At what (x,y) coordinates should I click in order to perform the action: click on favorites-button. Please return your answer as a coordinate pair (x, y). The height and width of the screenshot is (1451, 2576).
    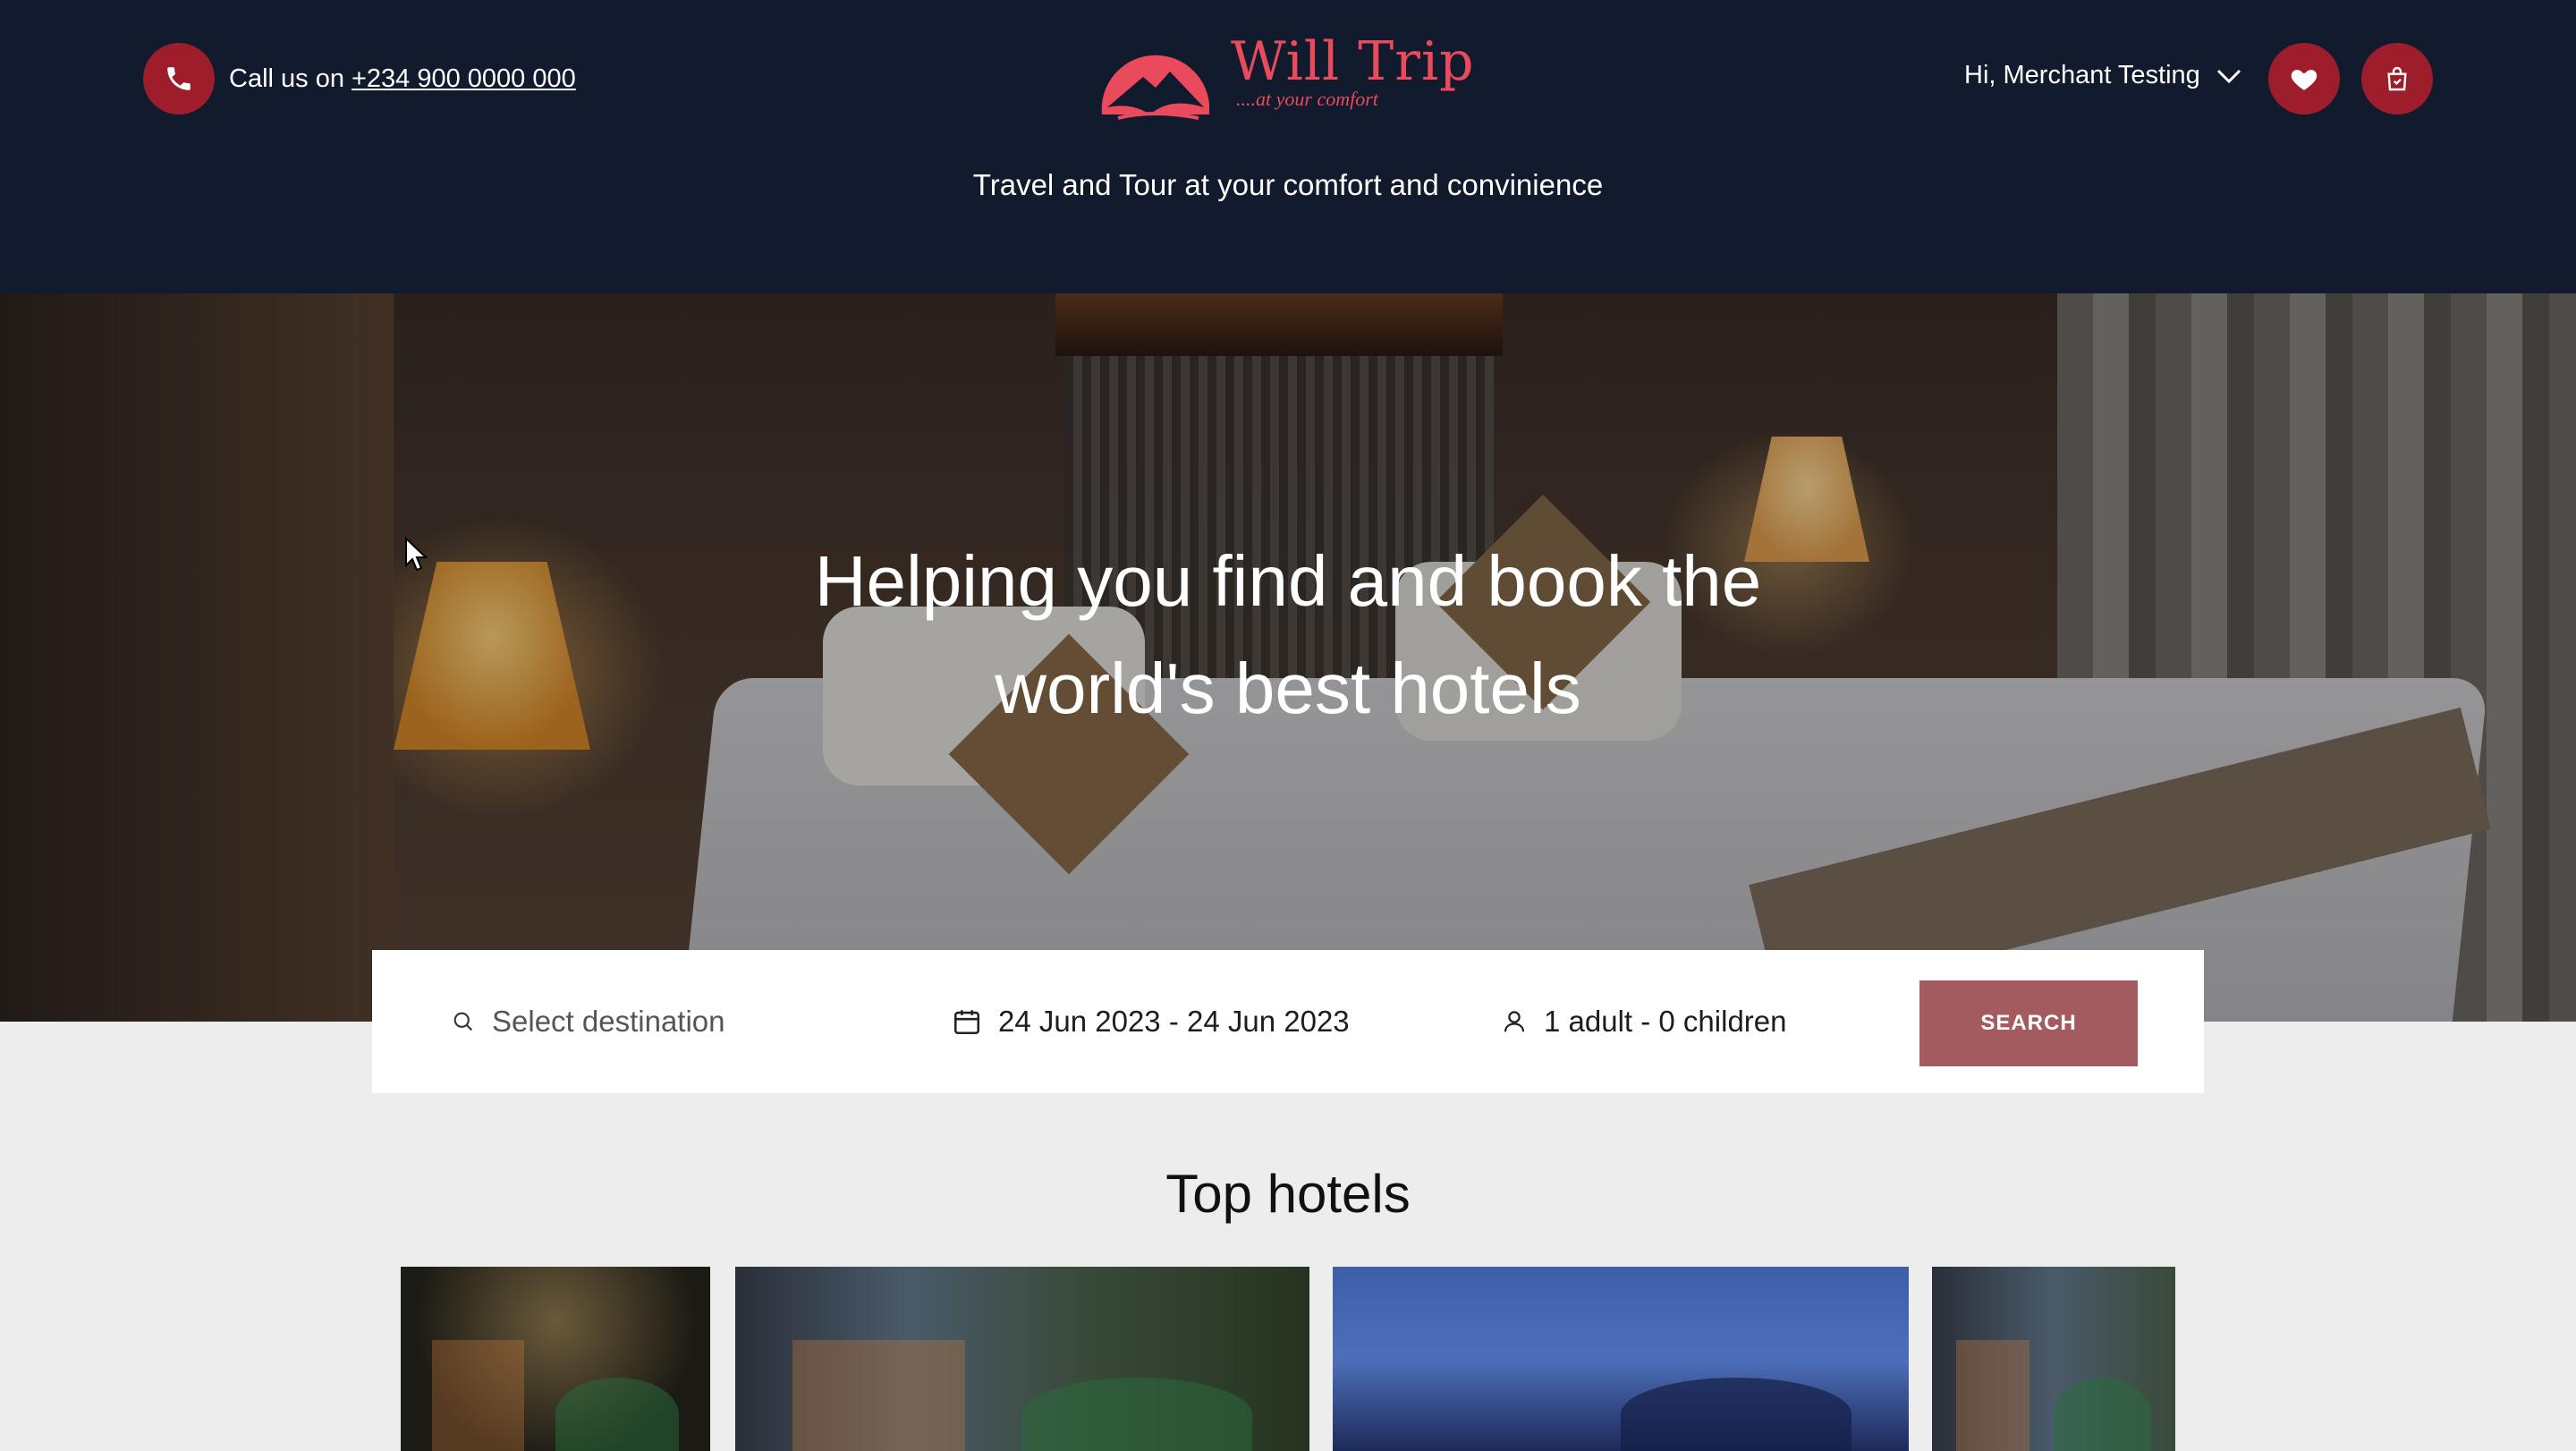
    Looking at the image, I should click on (2304, 79).